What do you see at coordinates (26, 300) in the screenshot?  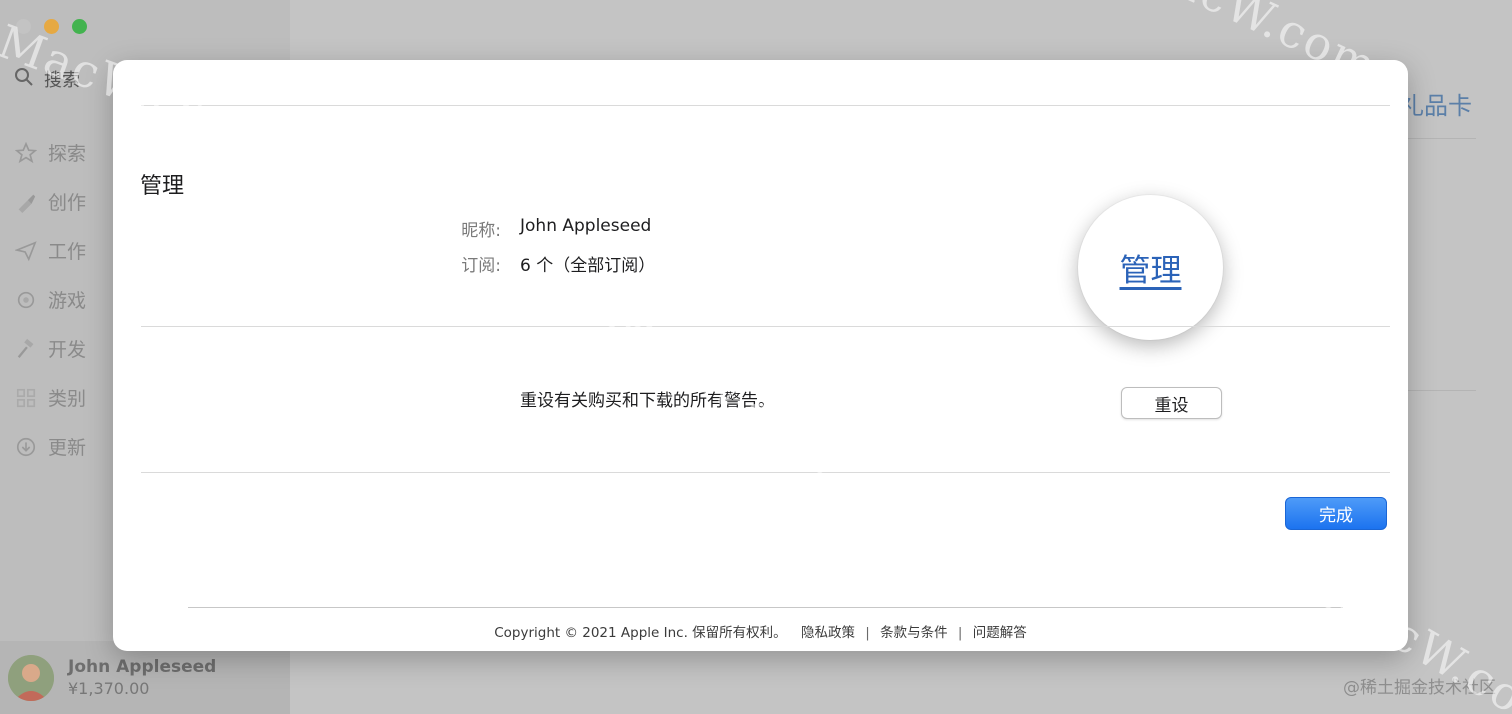 I see `rocket-icon` at bounding box center [26, 300].